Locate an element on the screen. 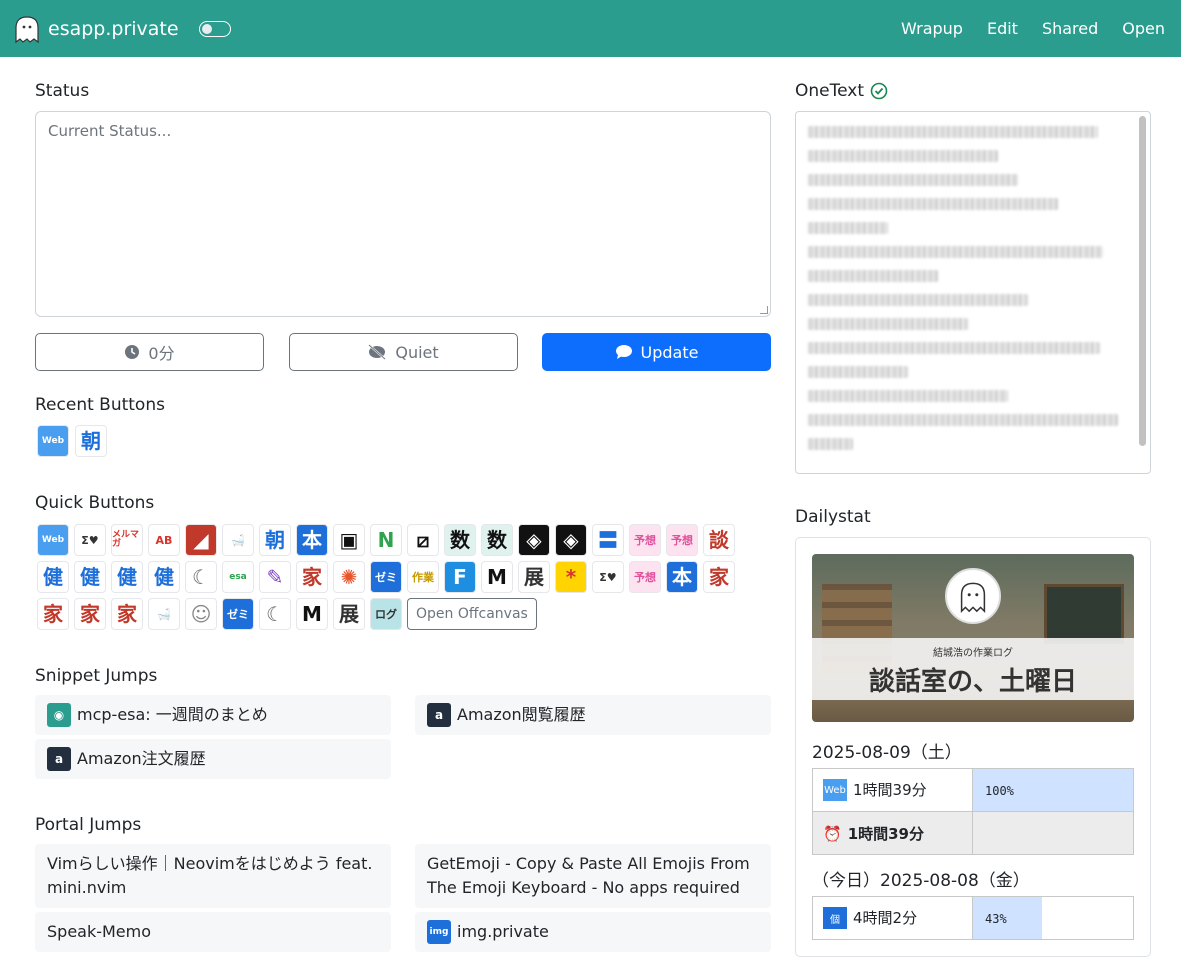 Image resolution: width=1181 pixels, height=957 pixels. onetext-title: OneText is located at coordinates (841, 91).